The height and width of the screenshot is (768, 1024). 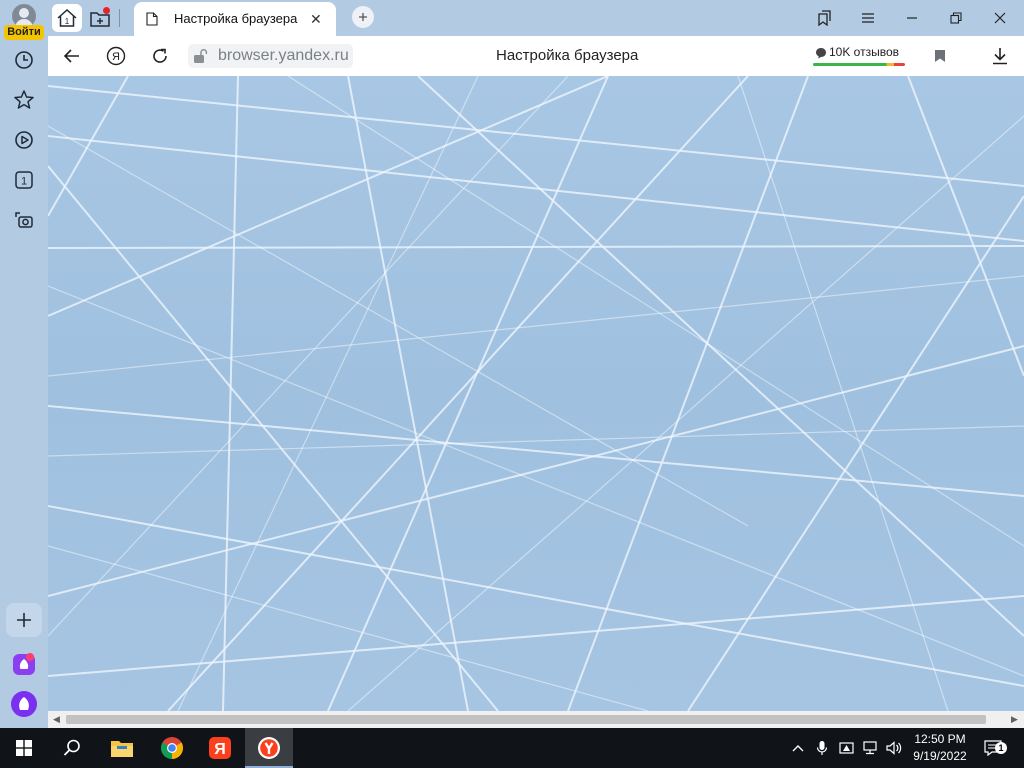 What do you see at coordinates (940, 56) in the screenshot?
I see `bookmark-icon` at bounding box center [940, 56].